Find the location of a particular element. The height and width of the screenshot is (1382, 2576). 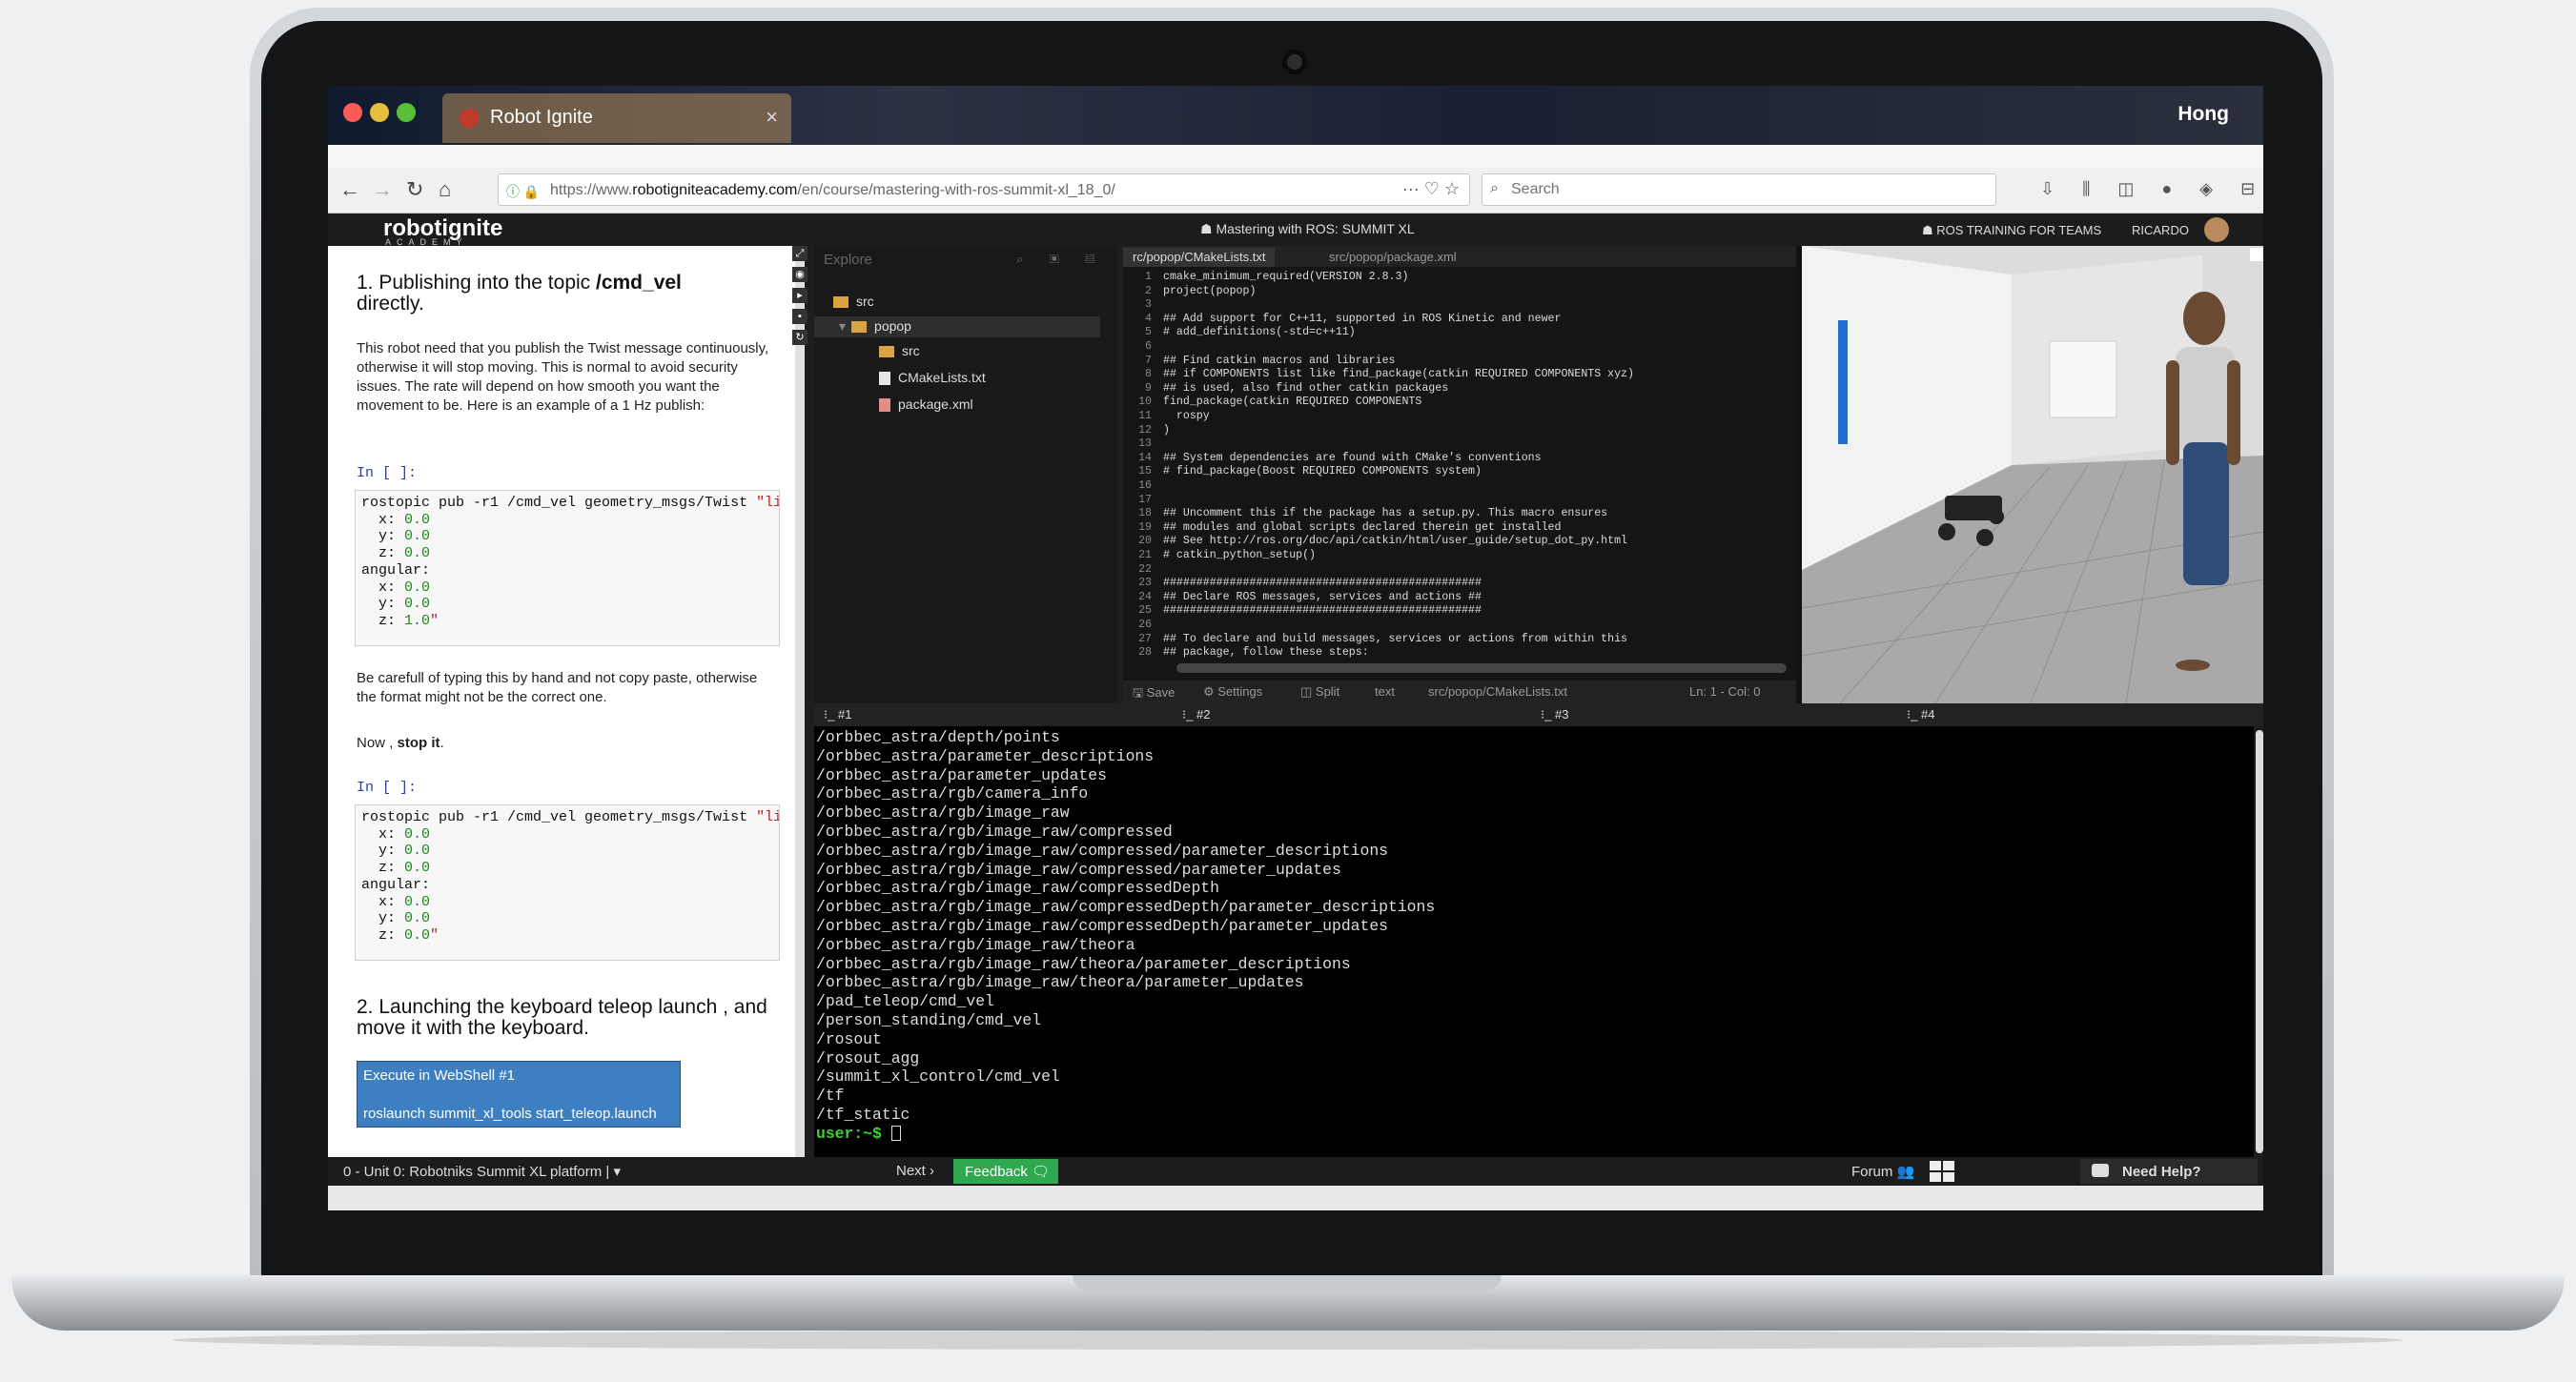

webshell-tab-3: ⁝_ #3 is located at coordinates (1554, 714).